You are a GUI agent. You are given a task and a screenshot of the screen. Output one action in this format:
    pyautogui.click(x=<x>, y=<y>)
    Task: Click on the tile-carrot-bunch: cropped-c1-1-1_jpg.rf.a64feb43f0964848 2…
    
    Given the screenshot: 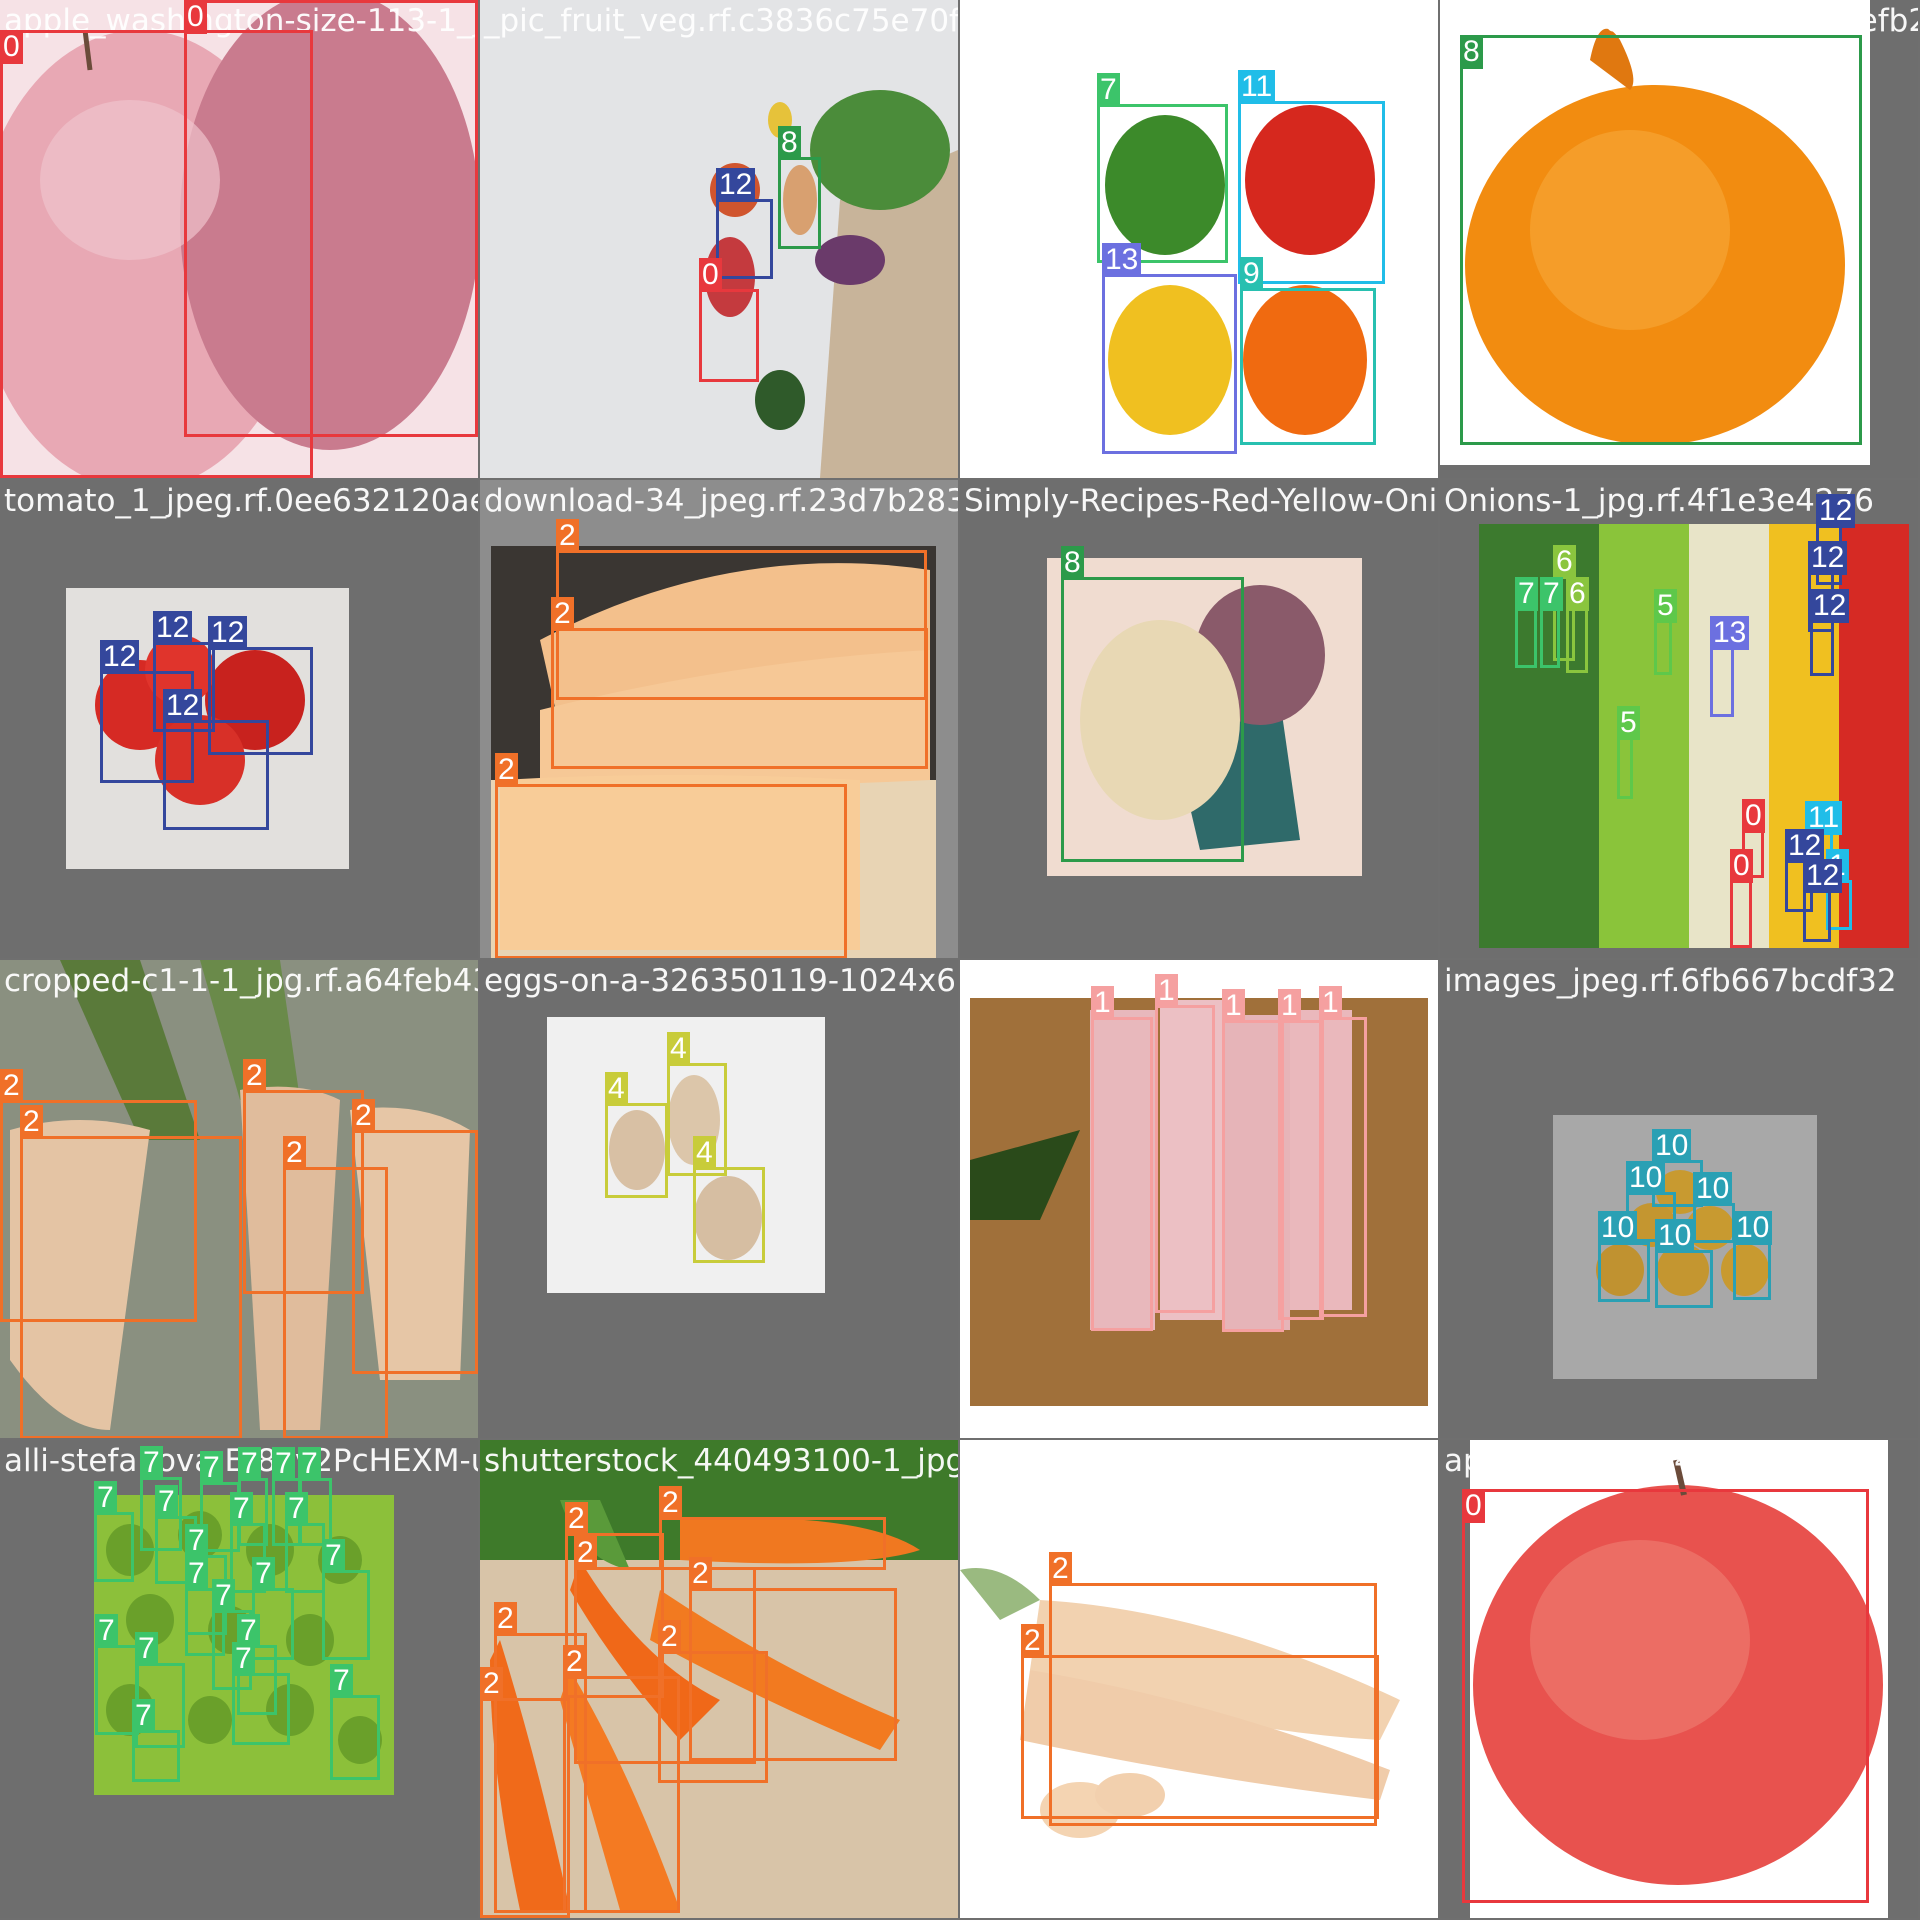 What is the action you would take?
    pyautogui.click(x=239, y=1199)
    